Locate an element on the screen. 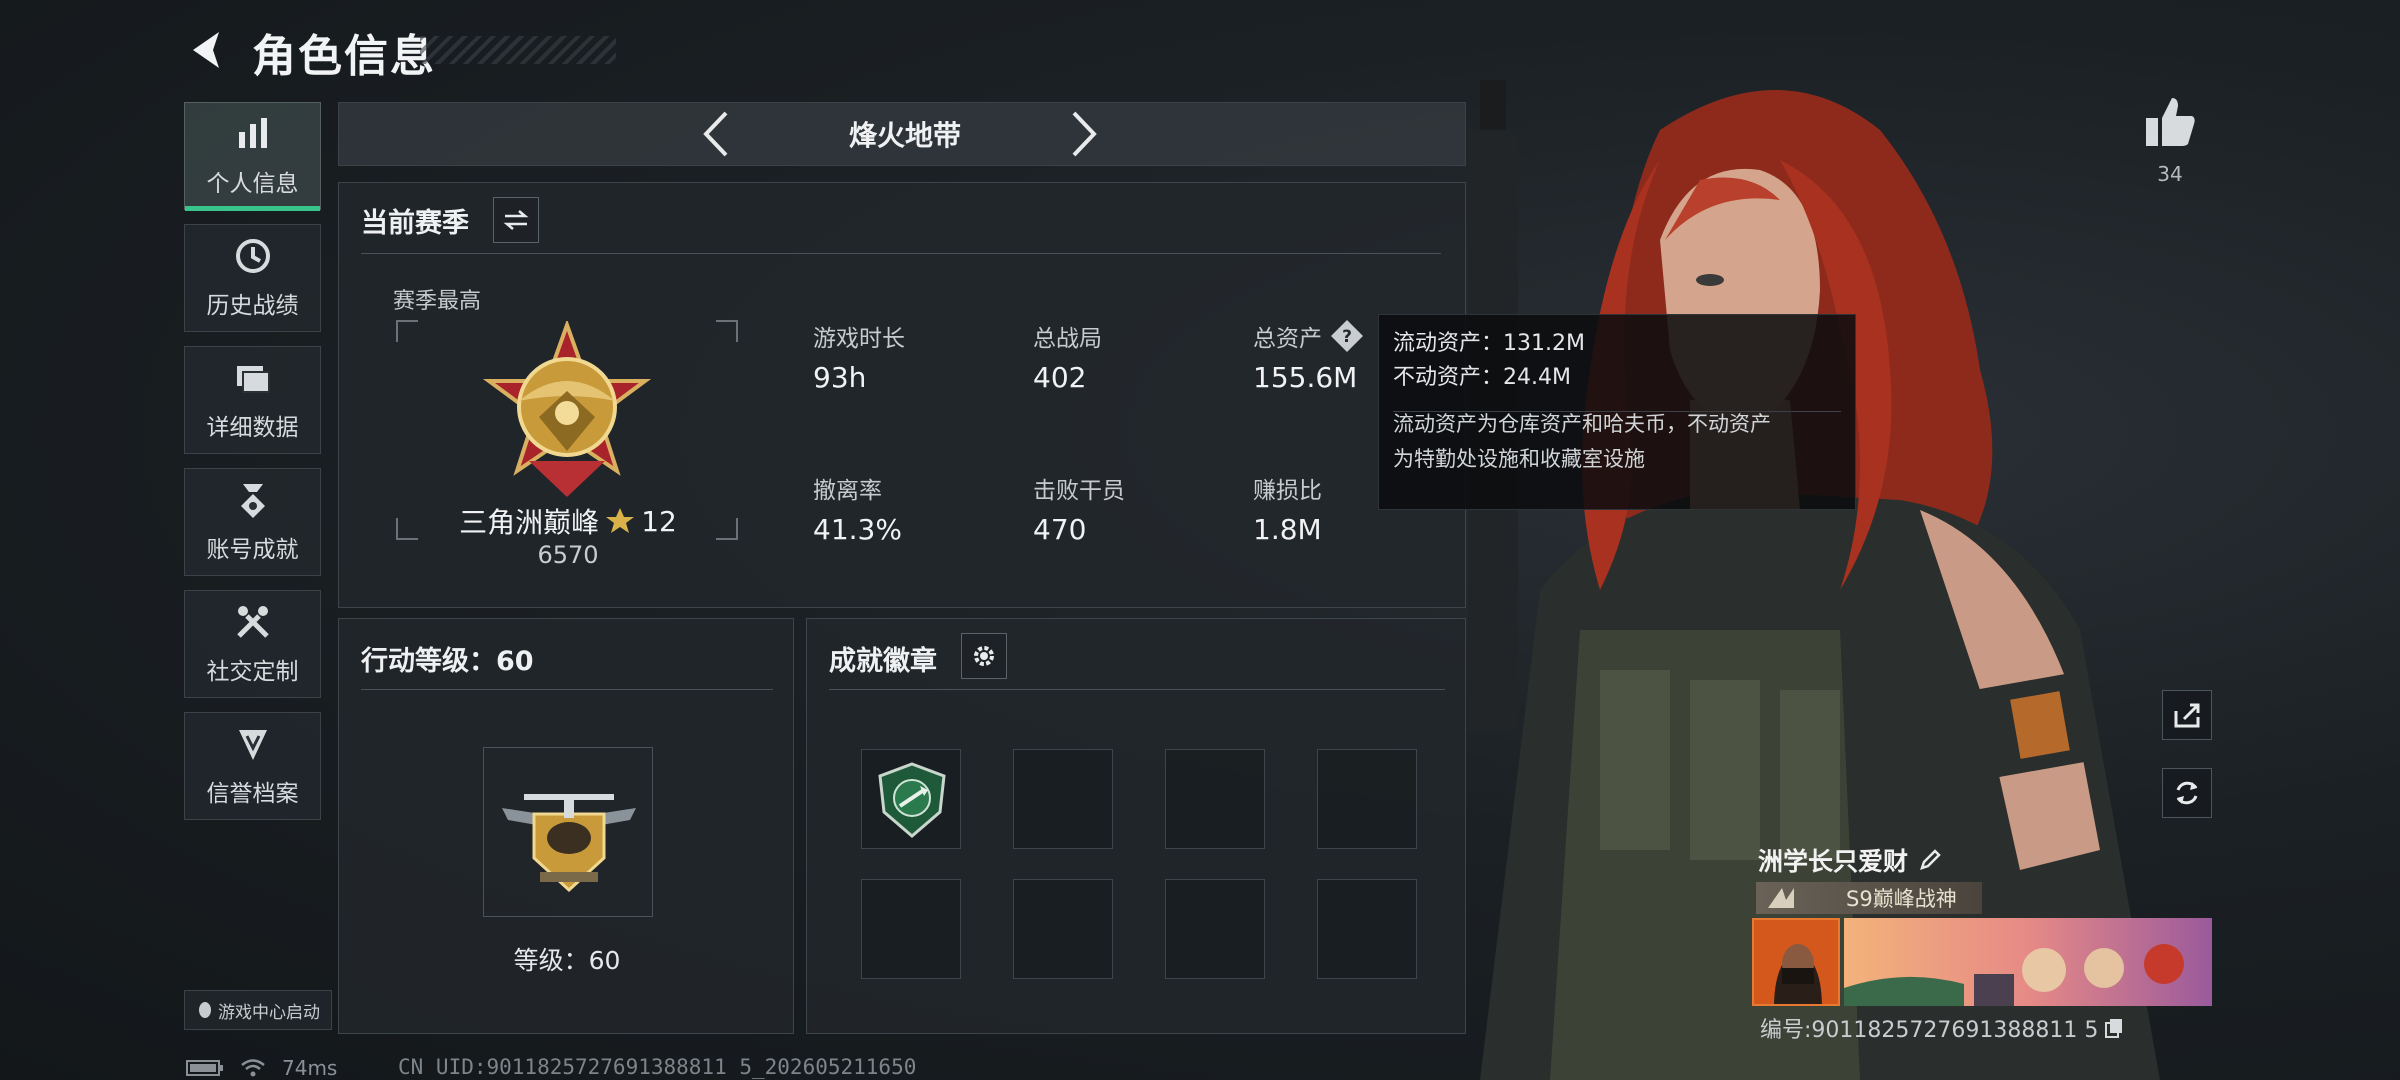  avatar is located at coordinates (1796, 962).